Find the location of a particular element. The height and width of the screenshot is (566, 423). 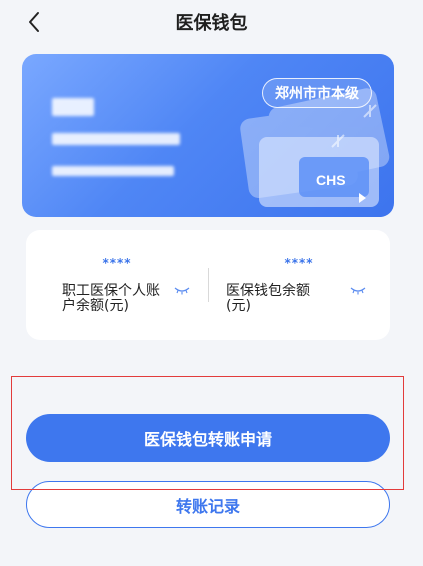

top-bar: 医保钱包 is located at coordinates (211, 22).